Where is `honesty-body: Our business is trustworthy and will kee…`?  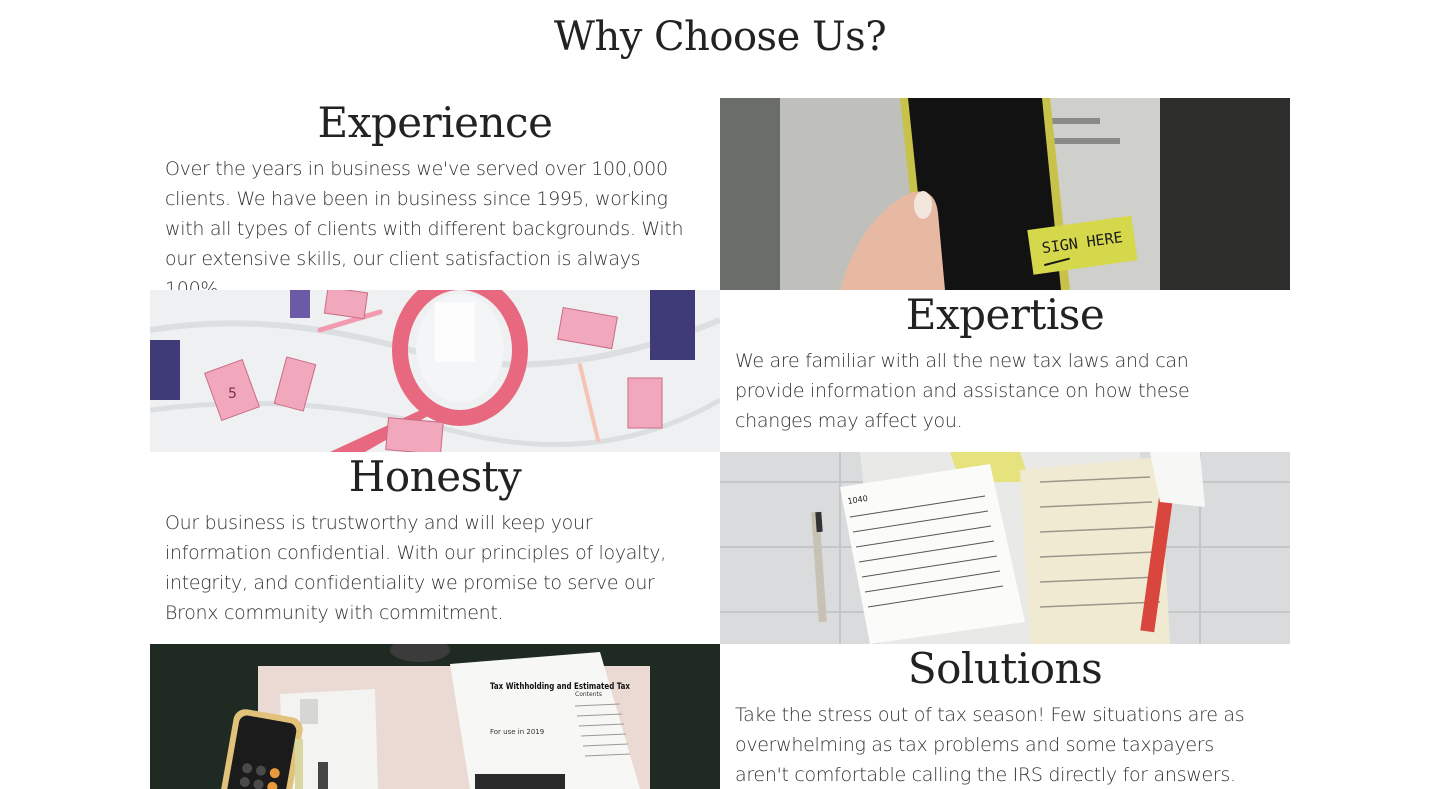 honesty-body: Our business is trustworthy and will kee… is located at coordinates (415, 568).